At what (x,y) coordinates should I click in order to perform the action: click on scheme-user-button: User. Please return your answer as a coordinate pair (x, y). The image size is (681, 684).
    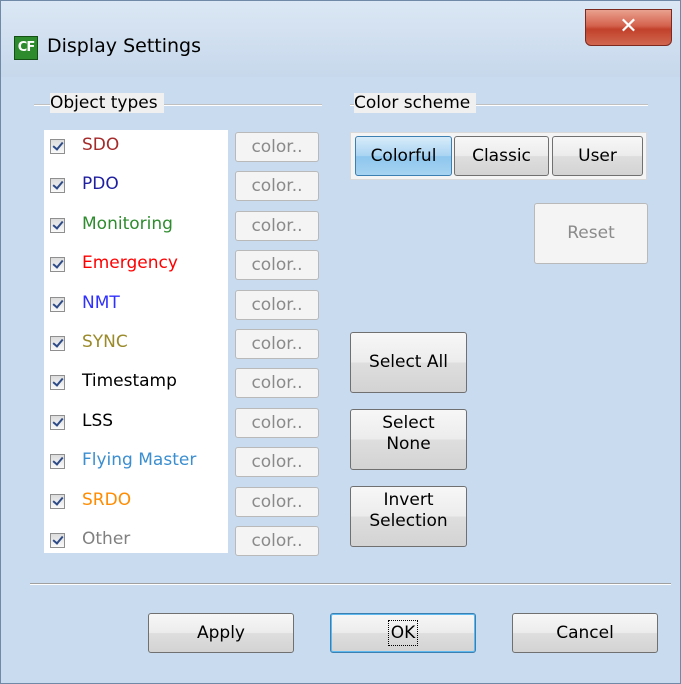
    Looking at the image, I should click on (597, 156).